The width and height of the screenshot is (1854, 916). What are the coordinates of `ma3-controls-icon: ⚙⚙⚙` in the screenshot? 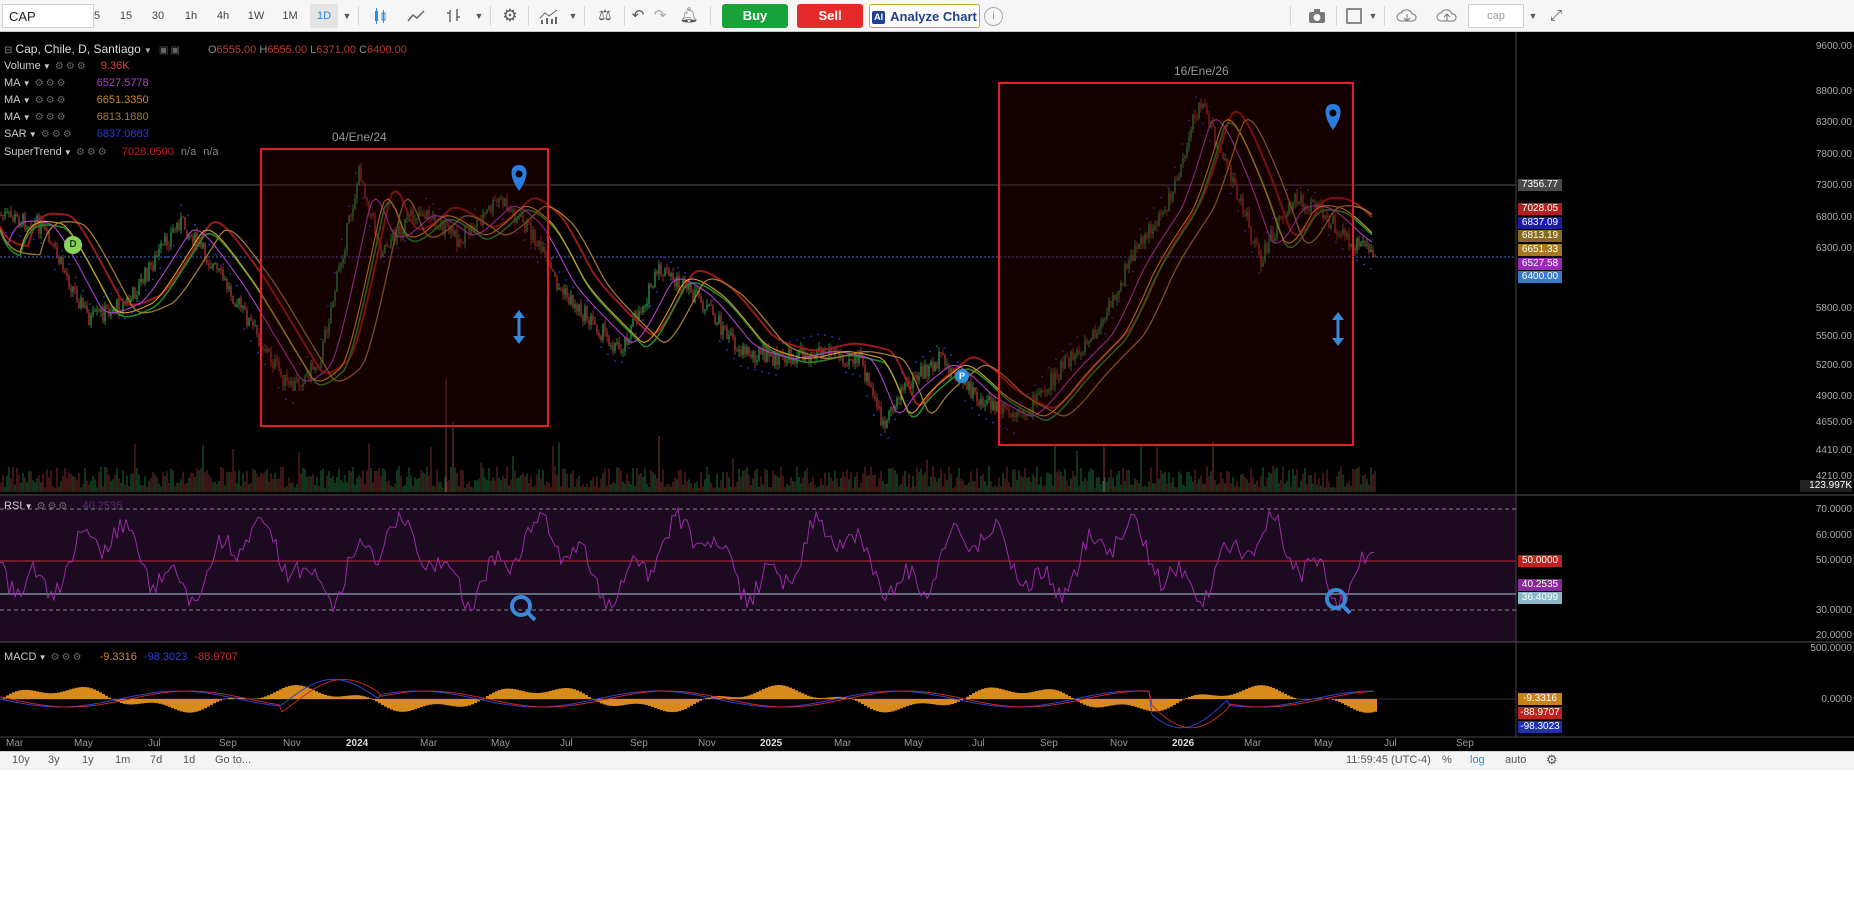 It's located at (63, 118).